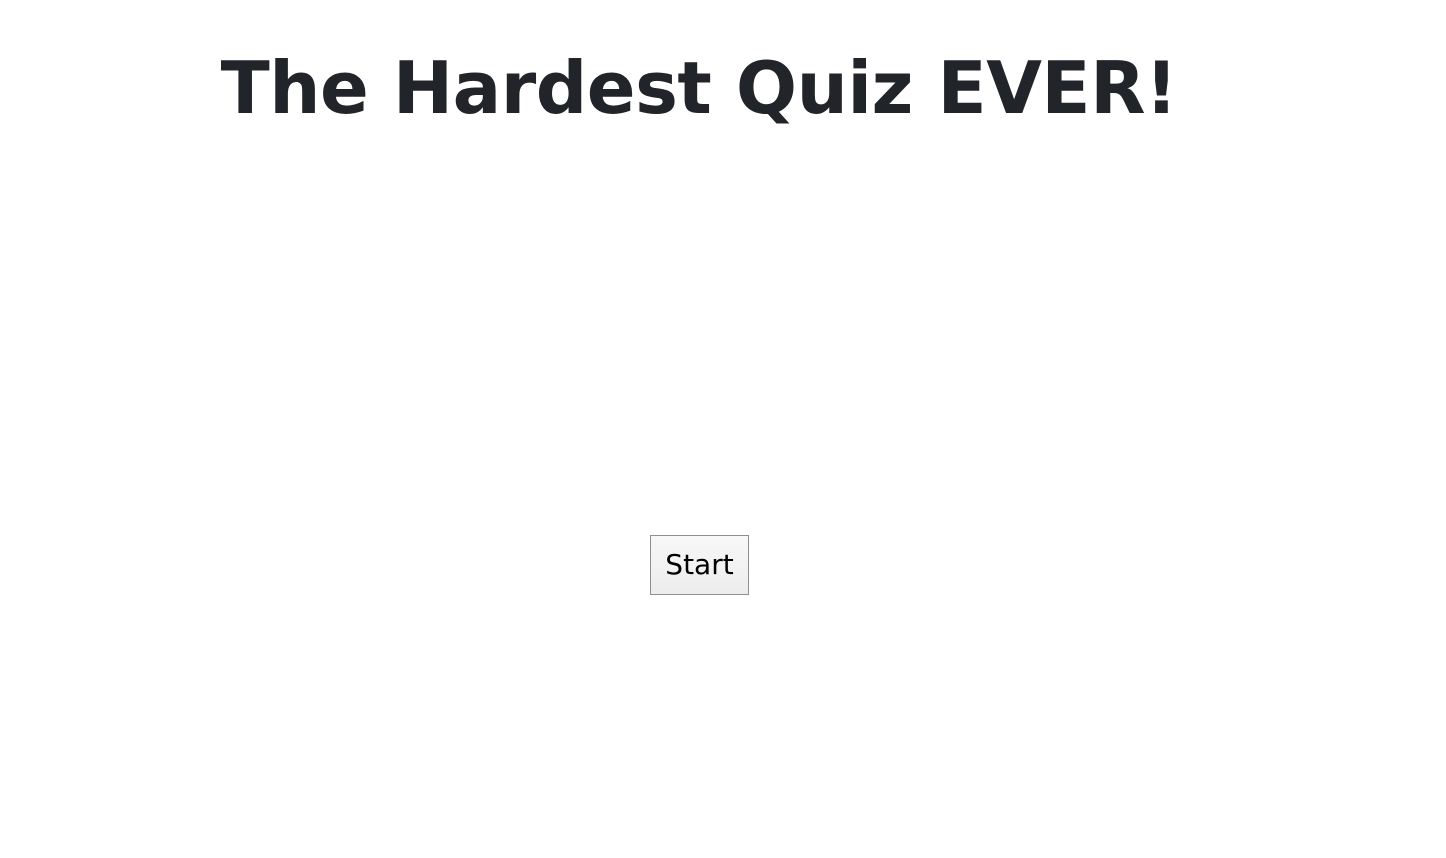 This screenshot has height=858, width=1446. Describe the element at coordinates (699, 565) in the screenshot. I see `start-button: Start` at that location.